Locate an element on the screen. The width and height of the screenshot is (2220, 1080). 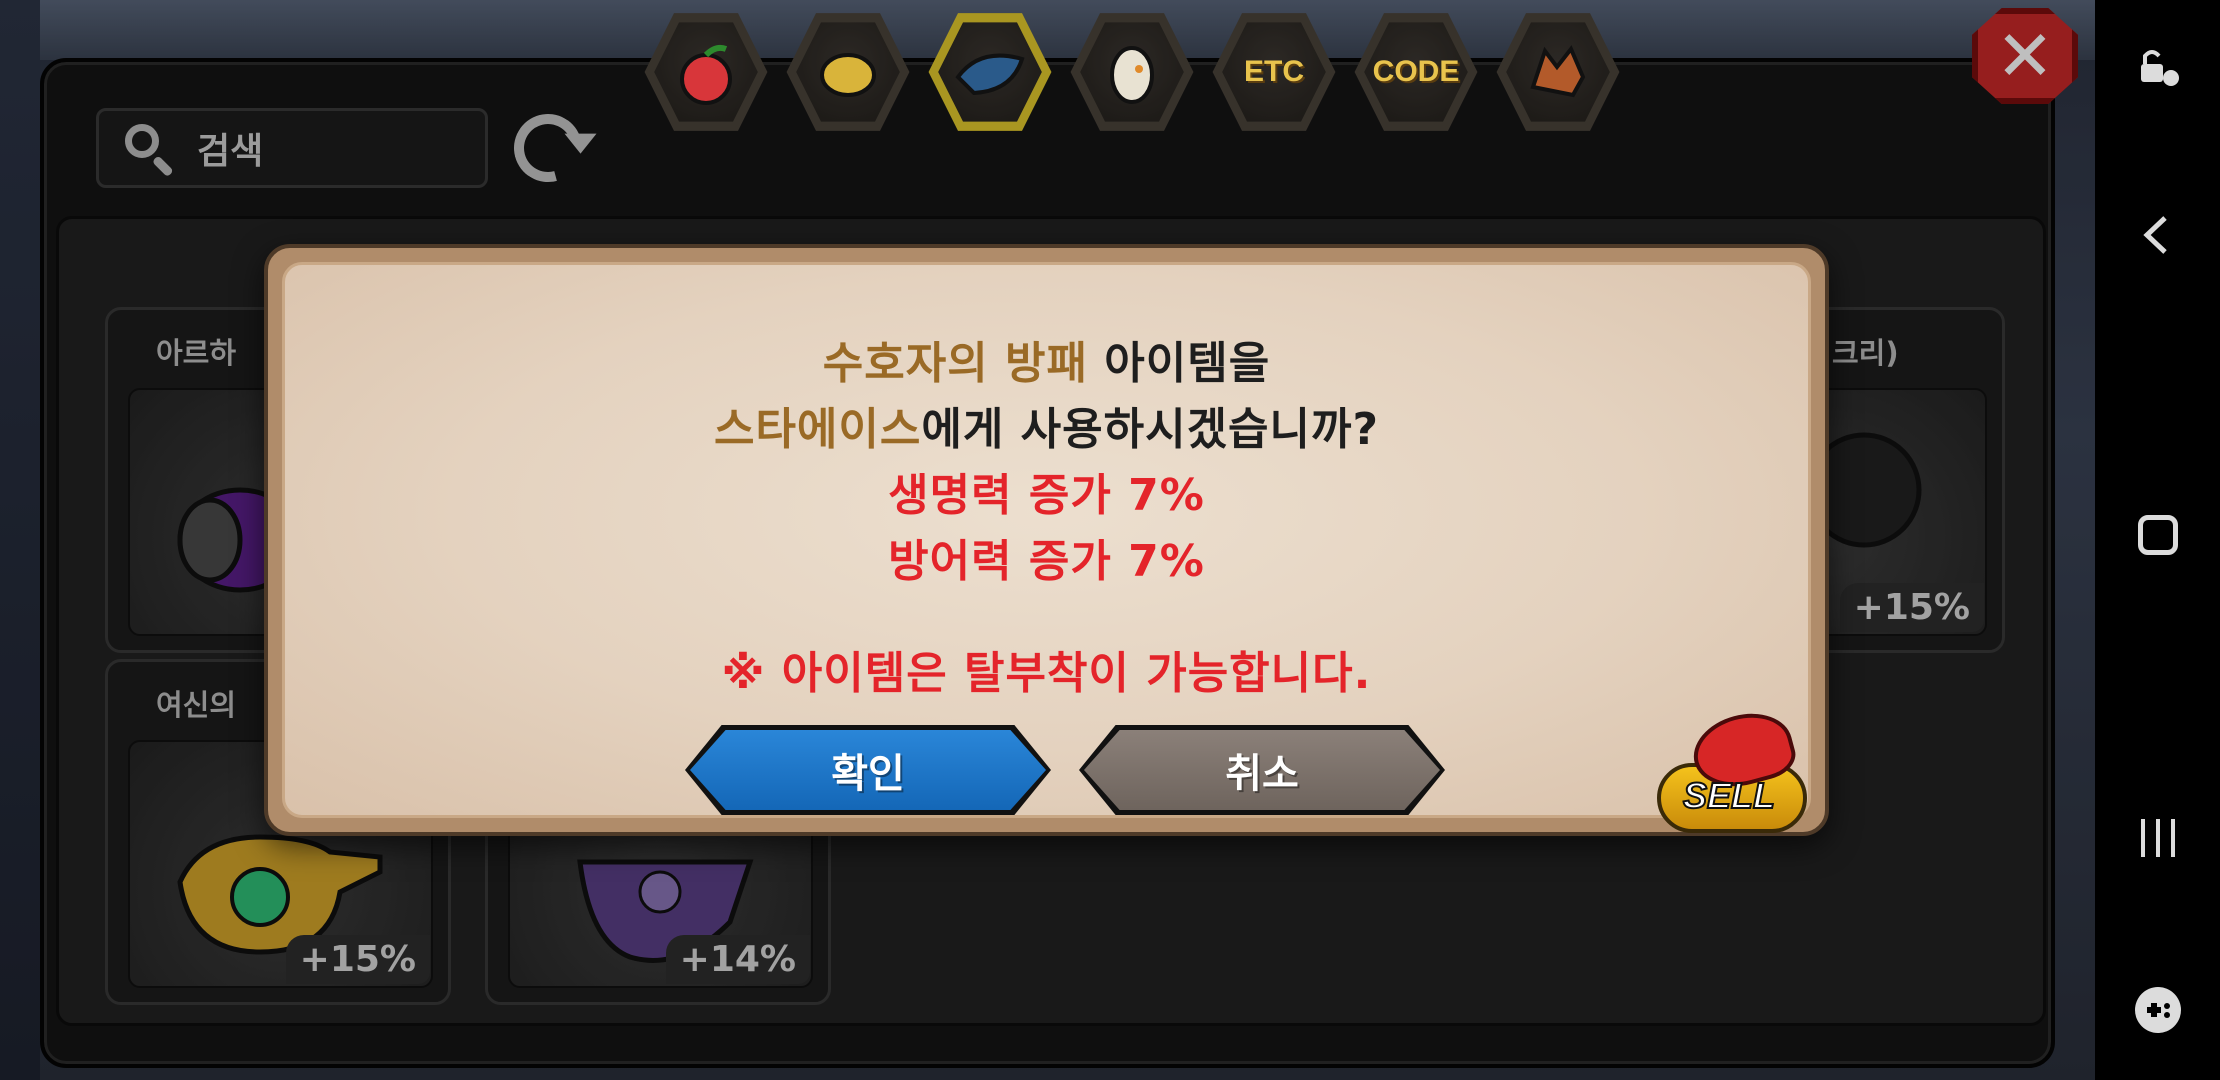
background-left is located at coordinates (20, 540).